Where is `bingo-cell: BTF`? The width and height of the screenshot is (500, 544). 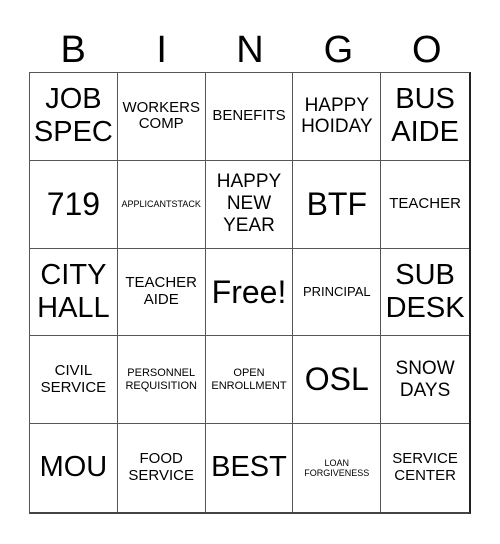
bingo-cell: BTF is located at coordinates (337, 204).